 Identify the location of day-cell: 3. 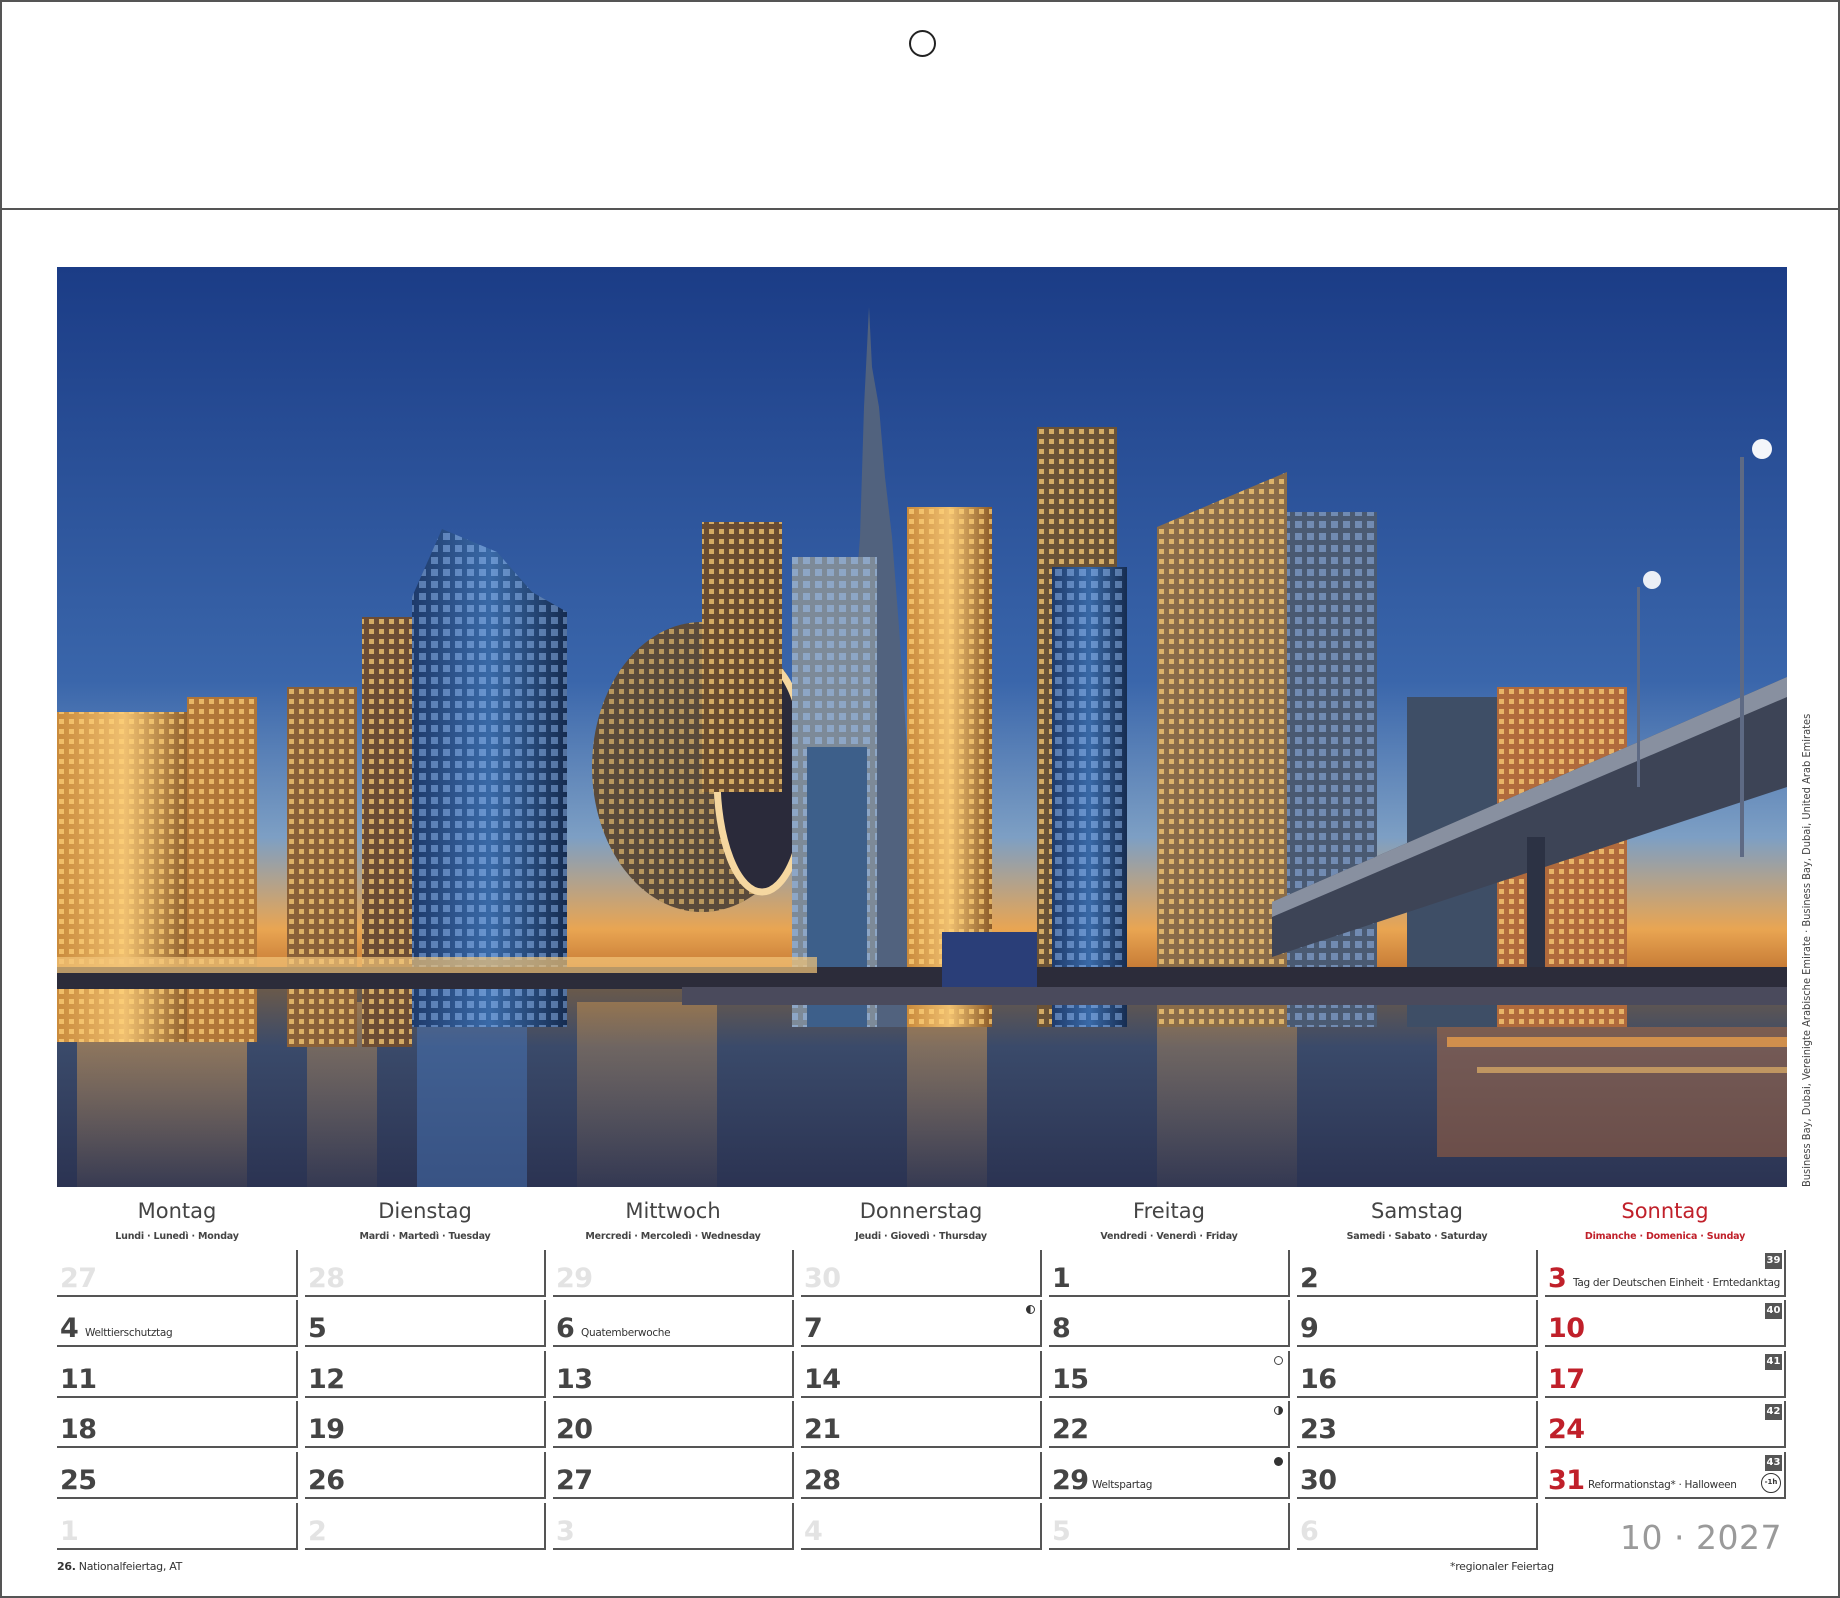
(673, 1526).